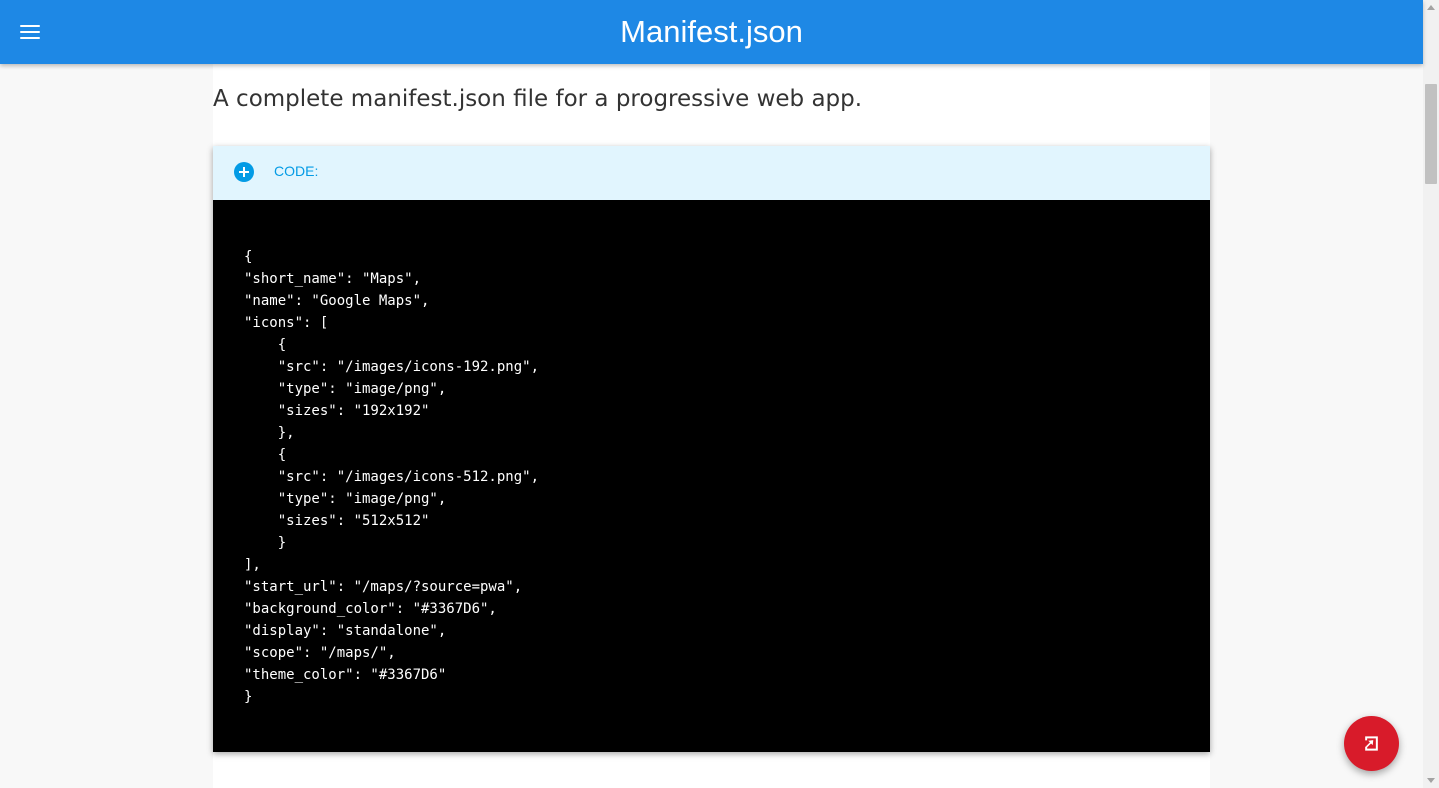 Image resolution: width=1439 pixels, height=788 pixels. What do you see at coordinates (711, 173) in the screenshot?
I see `code-section-toggle: CODE:` at bounding box center [711, 173].